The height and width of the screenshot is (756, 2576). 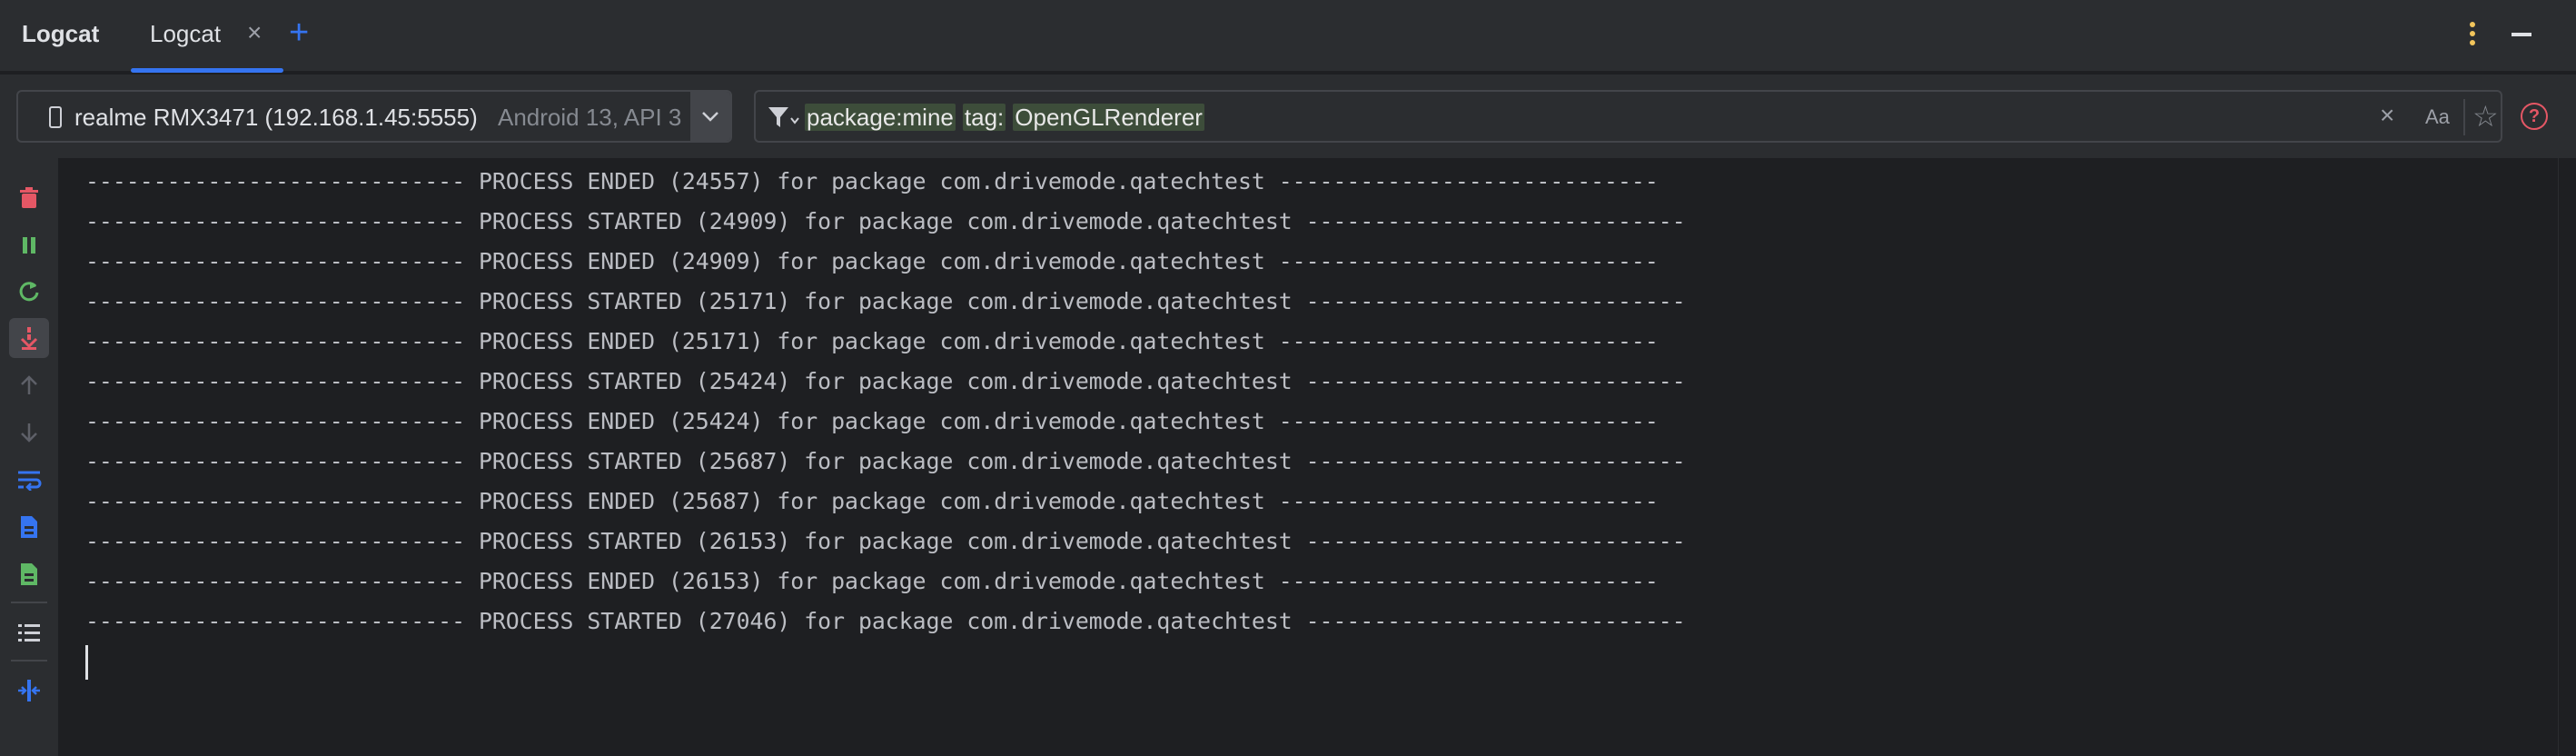 What do you see at coordinates (29, 198) in the screenshot?
I see `clear-logcat-icon` at bounding box center [29, 198].